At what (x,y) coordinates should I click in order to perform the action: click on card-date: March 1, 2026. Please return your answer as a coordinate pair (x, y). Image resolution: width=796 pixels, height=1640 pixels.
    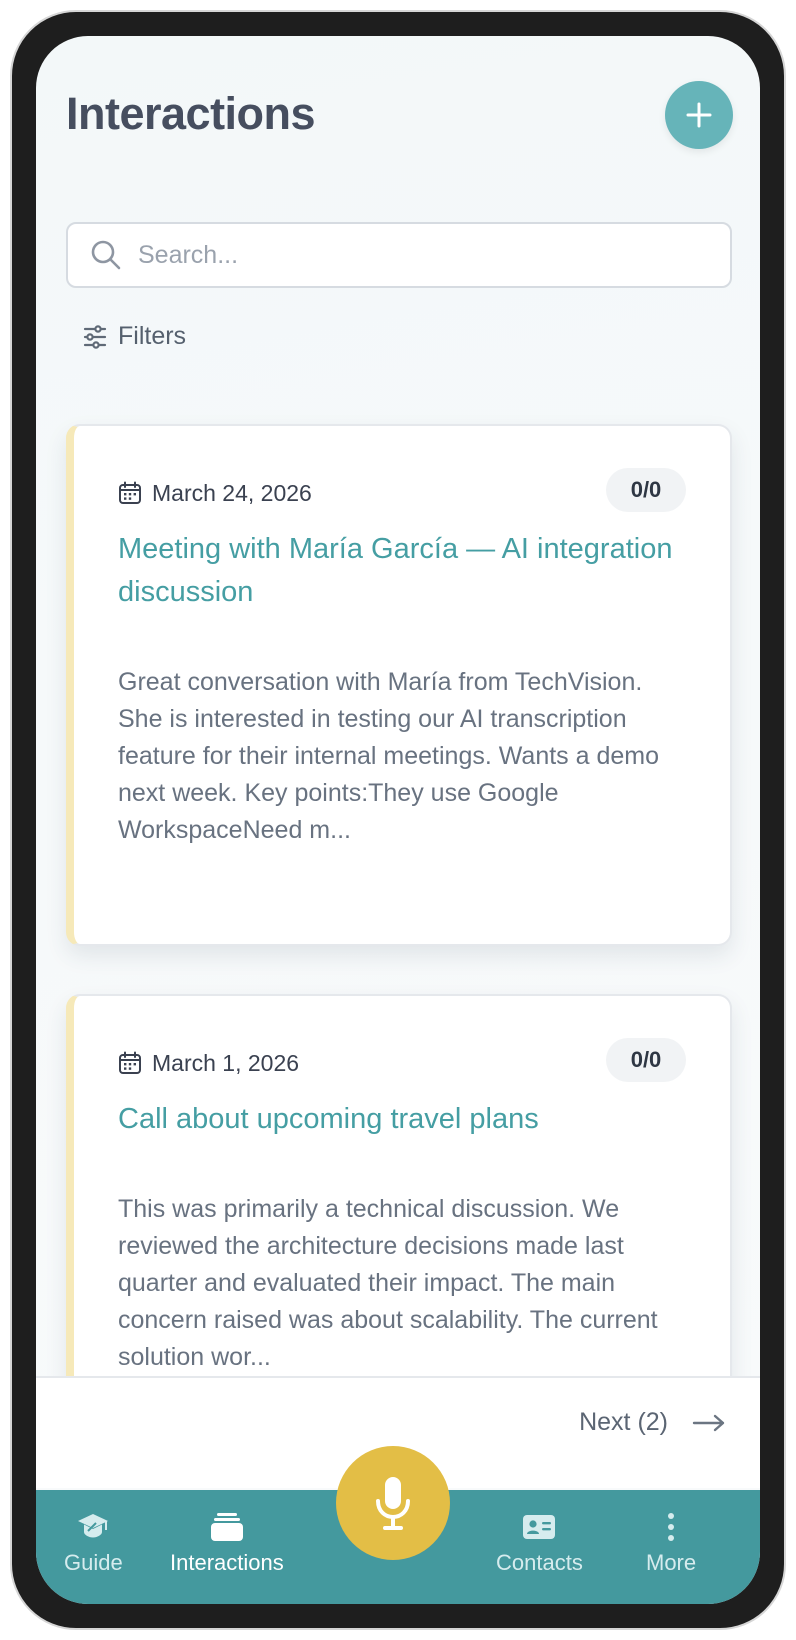
    Looking at the image, I should click on (208, 1063).